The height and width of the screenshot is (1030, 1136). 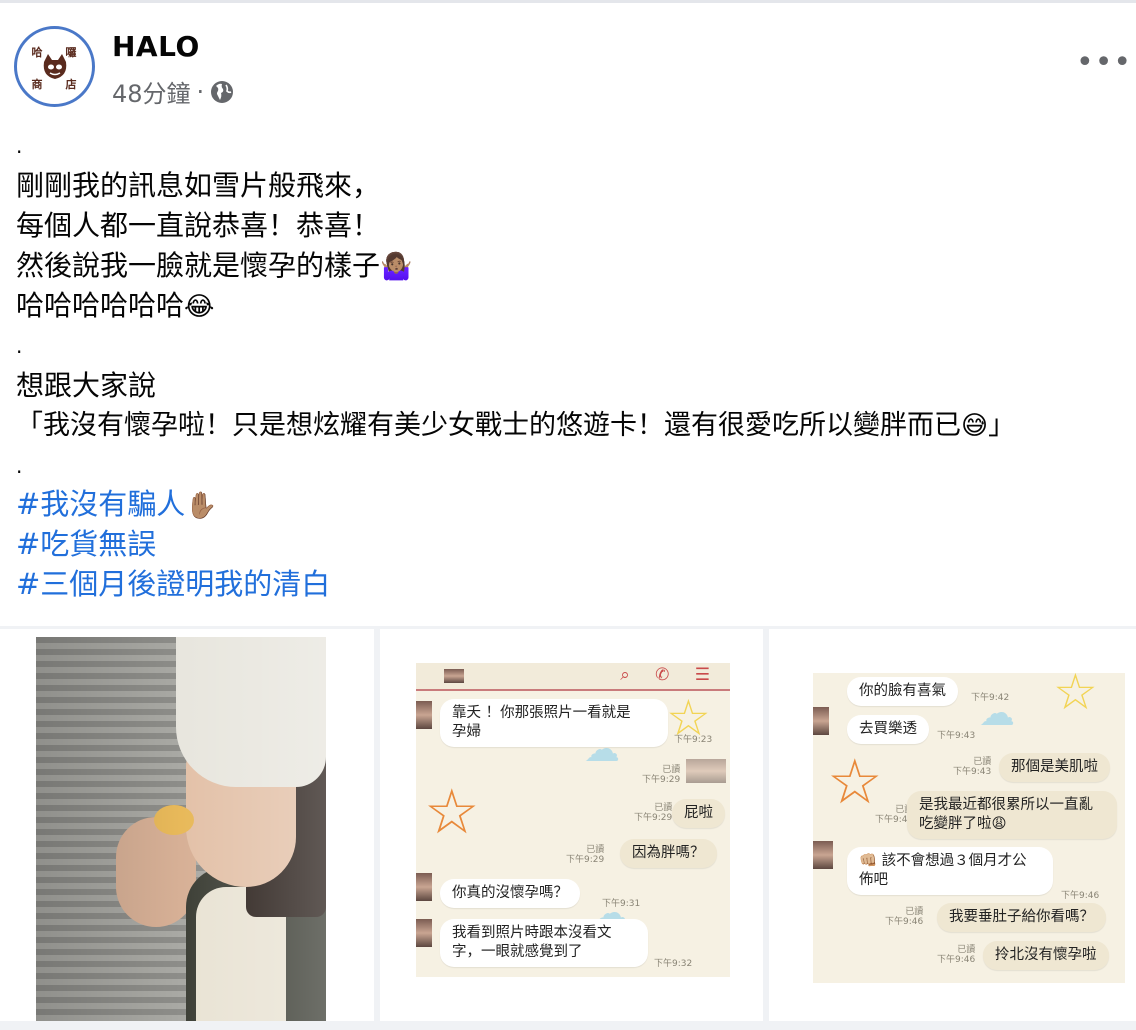 I want to click on chat-bubble: 屁啦, so click(x=698, y=813).